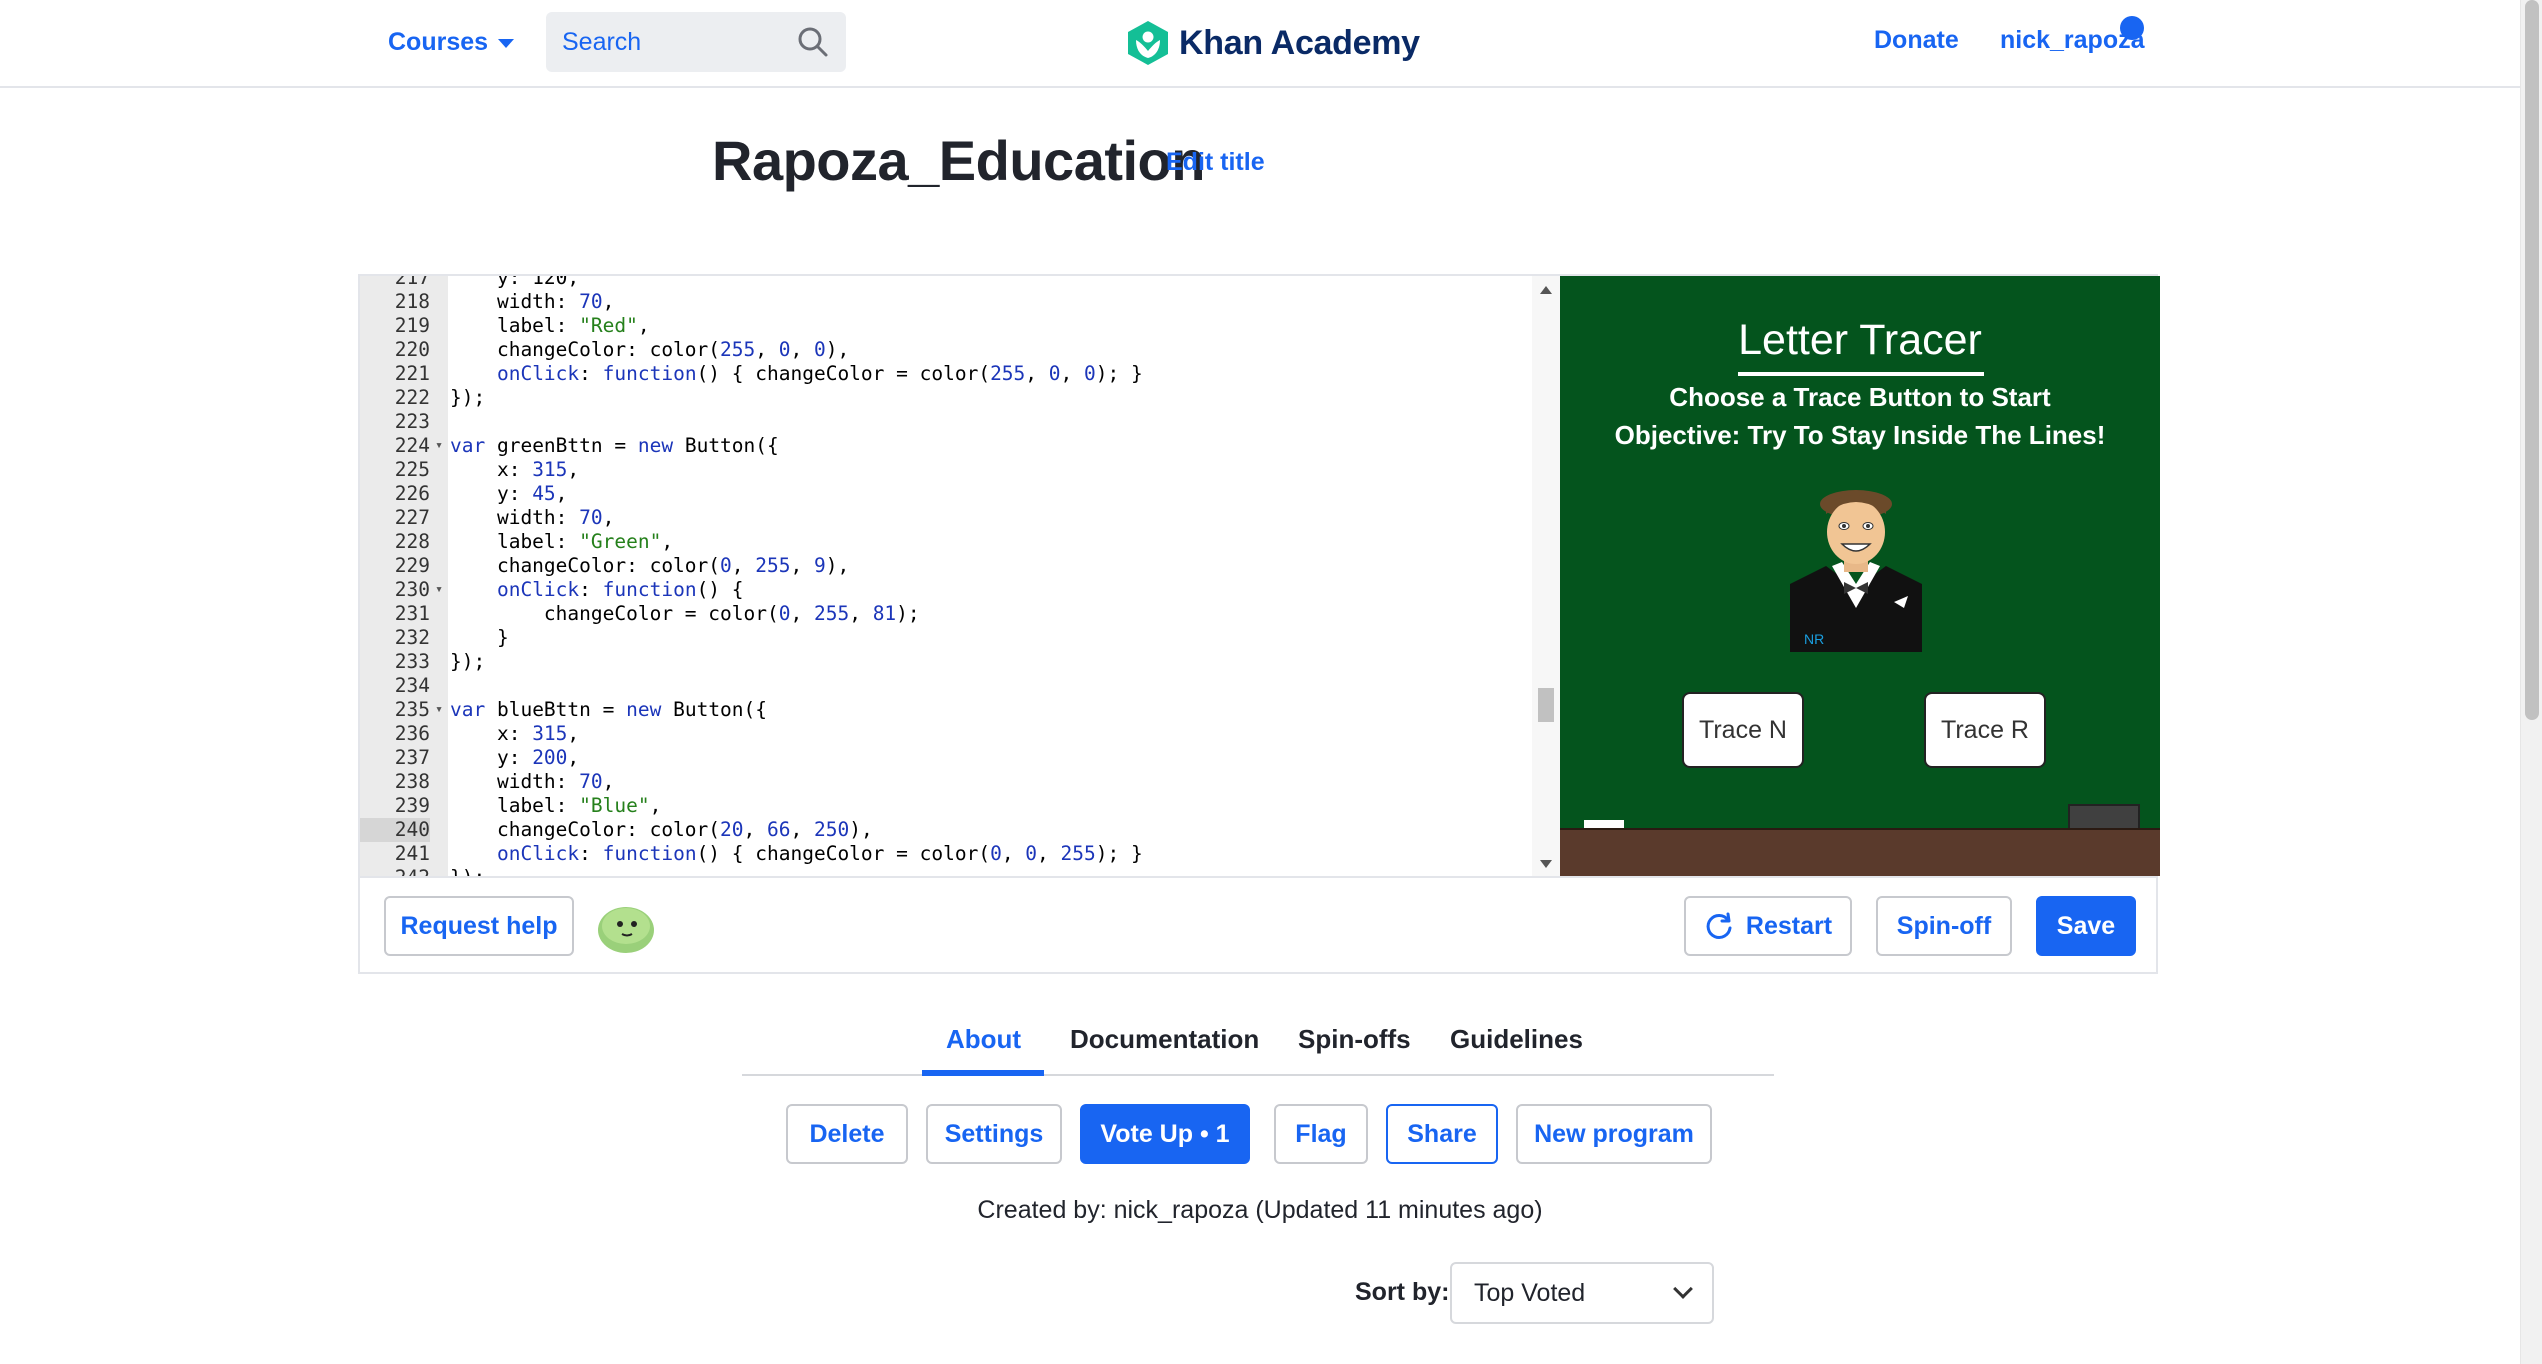 The width and height of the screenshot is (2542, 1364). What do you see at coordinates (945, 542) in the screenshot?
I see `code-line: 228 label: "Green",` at bounding box center [945, 542].